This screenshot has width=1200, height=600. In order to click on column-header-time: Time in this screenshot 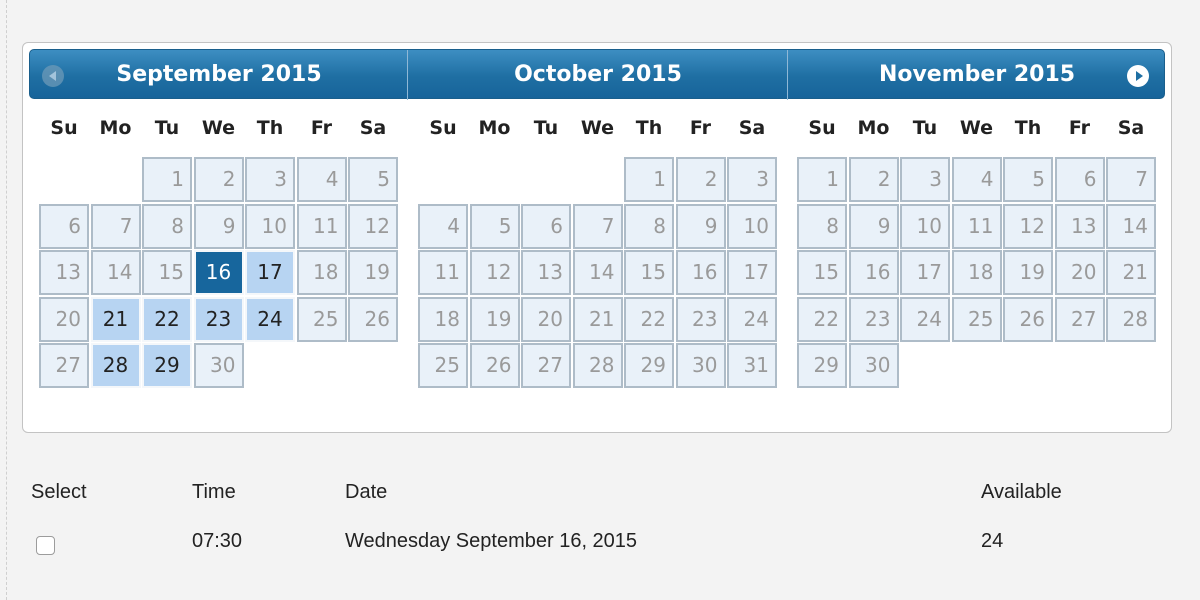, I will do `click(214, 492)`.